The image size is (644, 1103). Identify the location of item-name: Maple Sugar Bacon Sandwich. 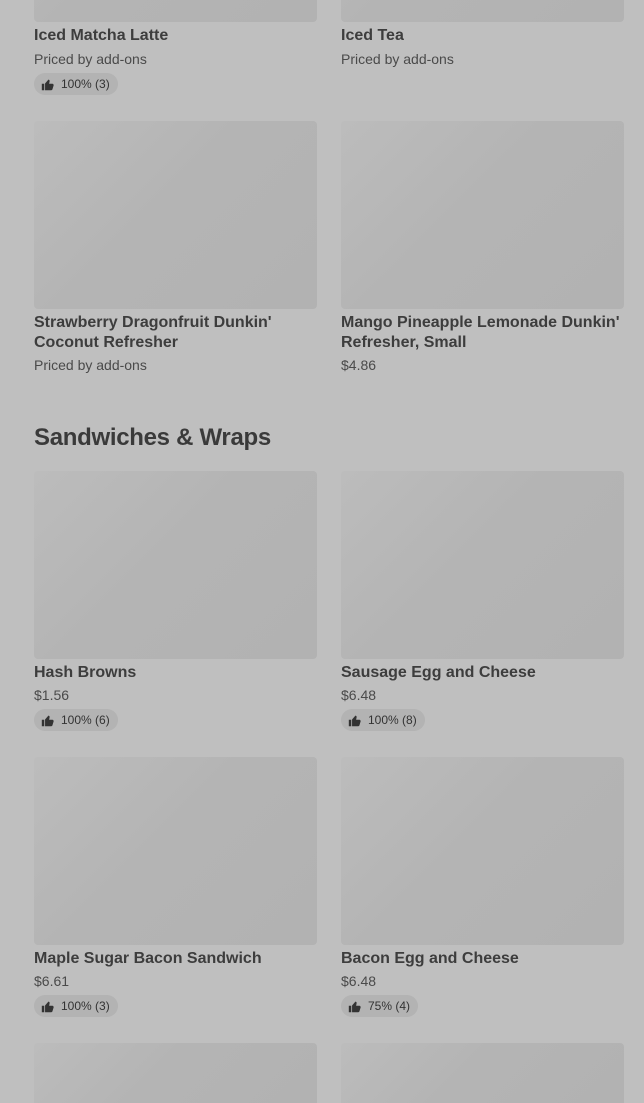
(148, 958).